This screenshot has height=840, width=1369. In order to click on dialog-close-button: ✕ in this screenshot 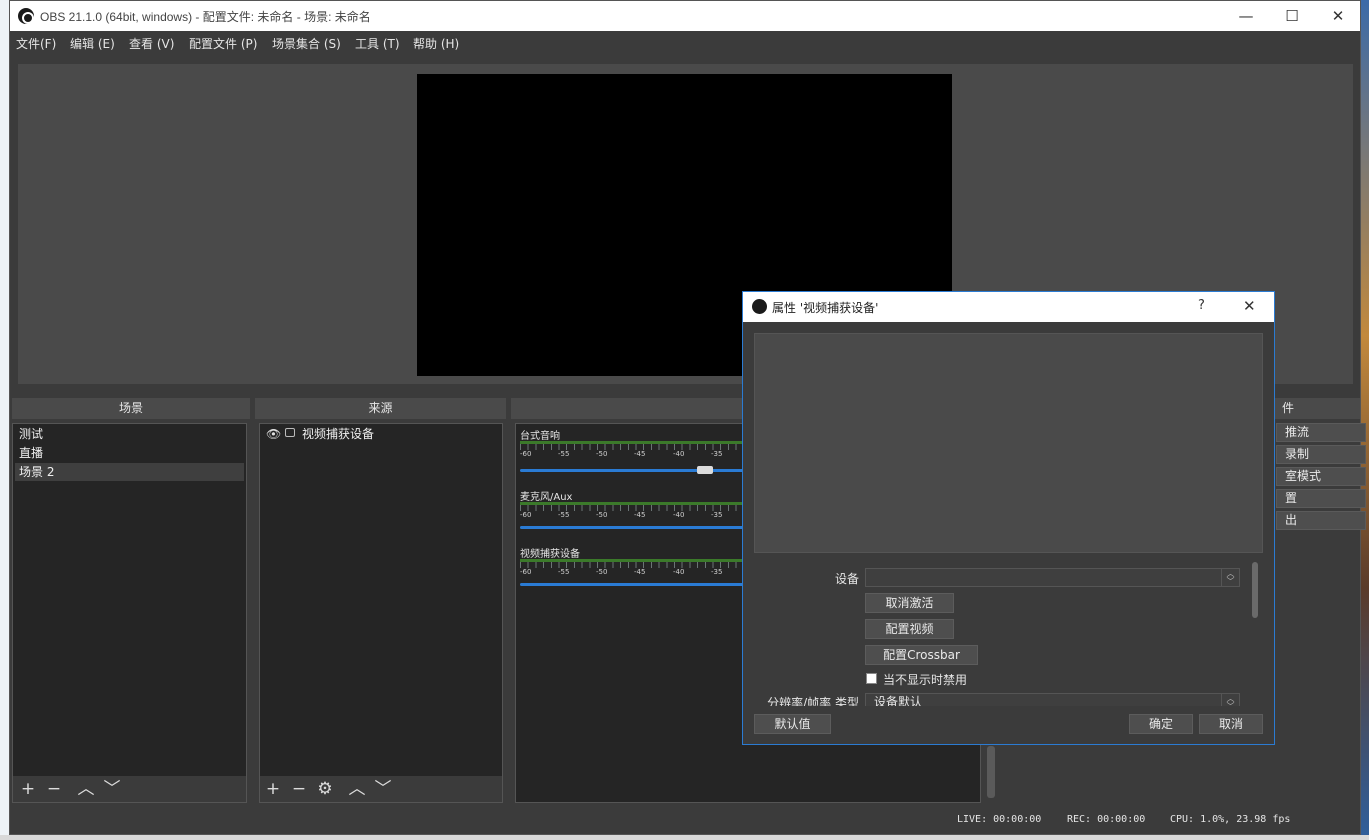, I will do `click(1249, 306)`.